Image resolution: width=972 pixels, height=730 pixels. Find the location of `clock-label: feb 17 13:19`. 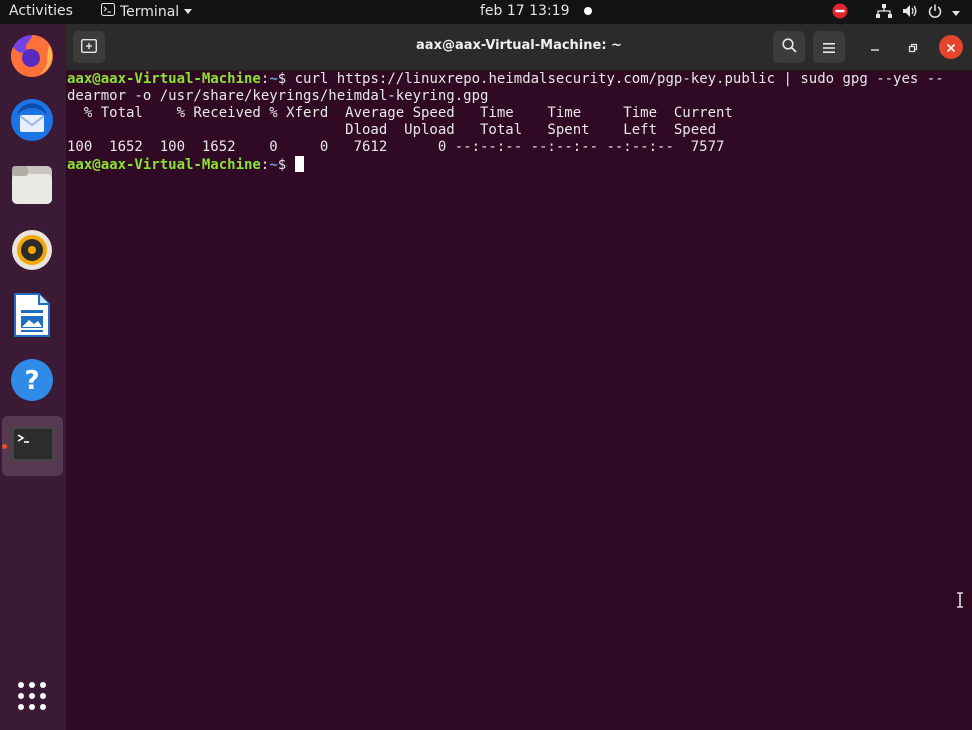

clock-label: feb 17 13:19 is located at coordinates (525, 11).